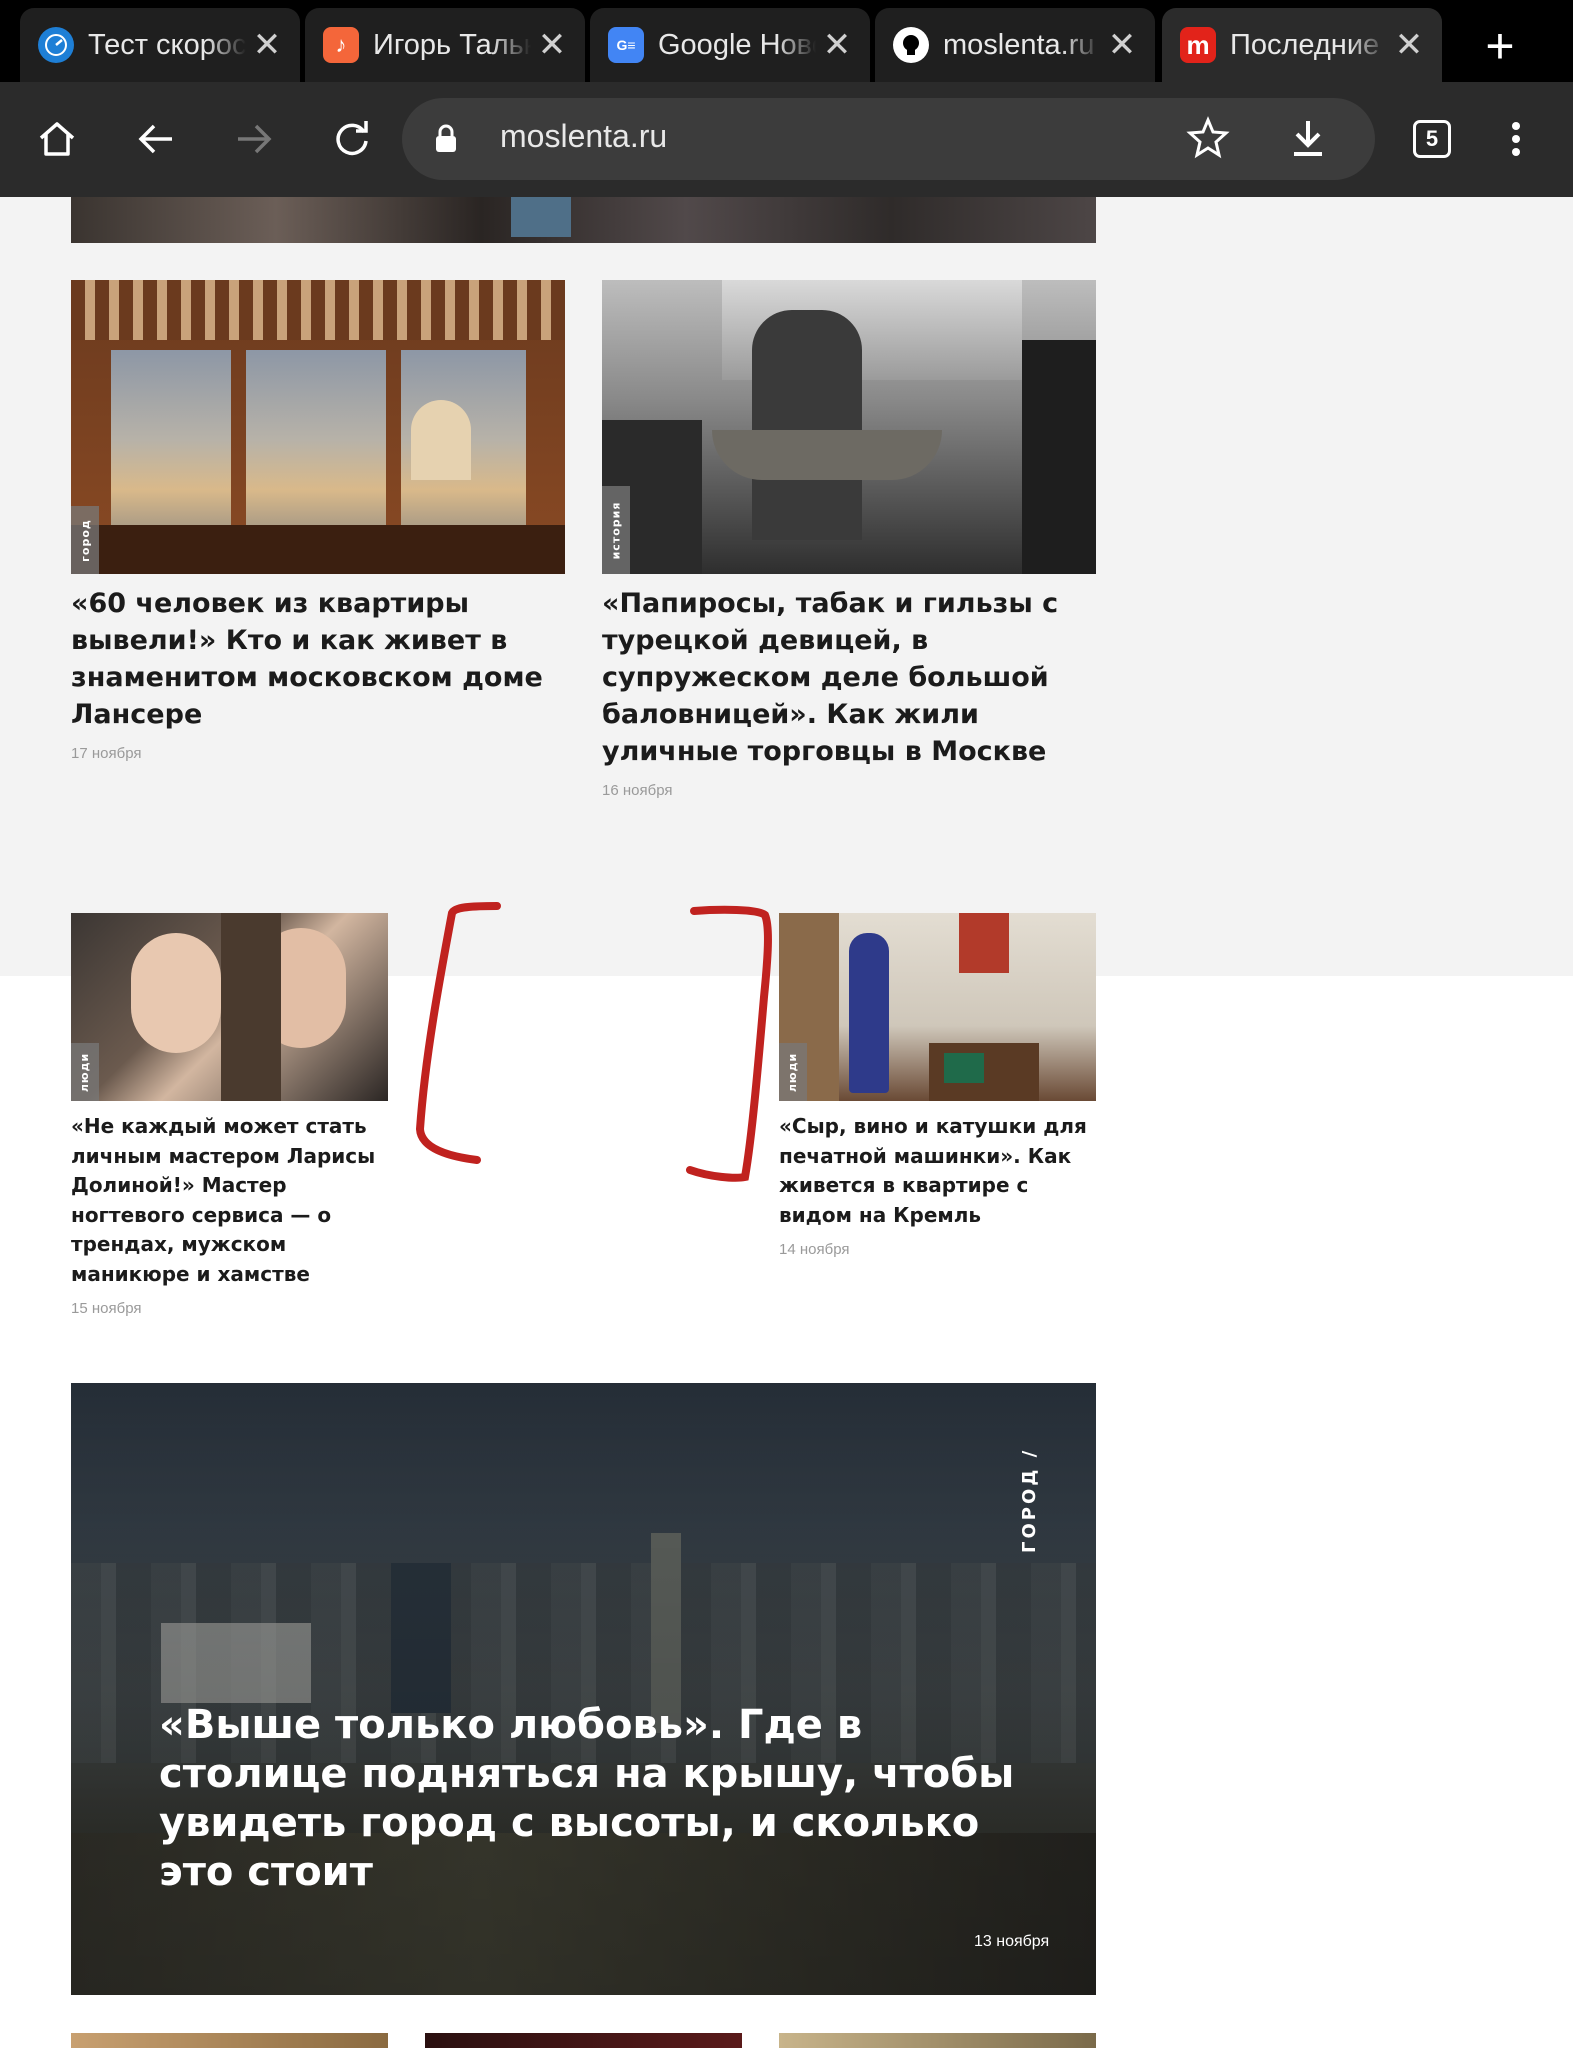 This screenshot has height=2048, width=1573. Describe the element at coordinates (106, 753) in the screenshot. I see `article-date: 17 ноября` at that location.